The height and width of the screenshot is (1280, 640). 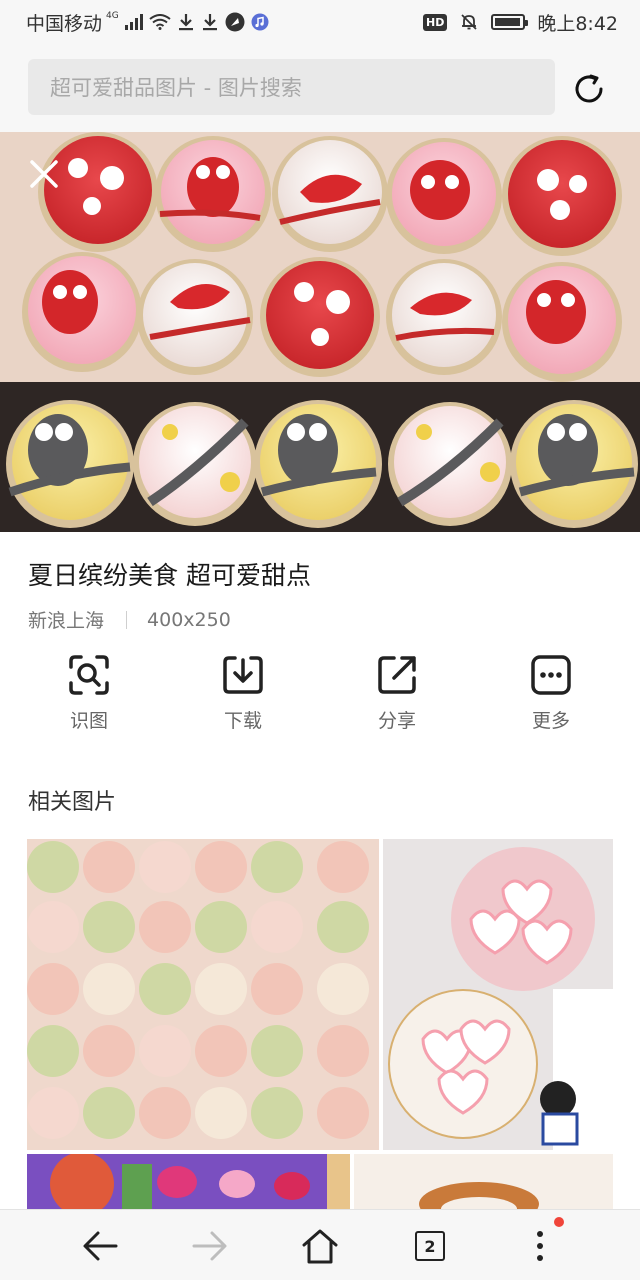 I want to click on mute-bell-icon, so click(x=469, y=22).